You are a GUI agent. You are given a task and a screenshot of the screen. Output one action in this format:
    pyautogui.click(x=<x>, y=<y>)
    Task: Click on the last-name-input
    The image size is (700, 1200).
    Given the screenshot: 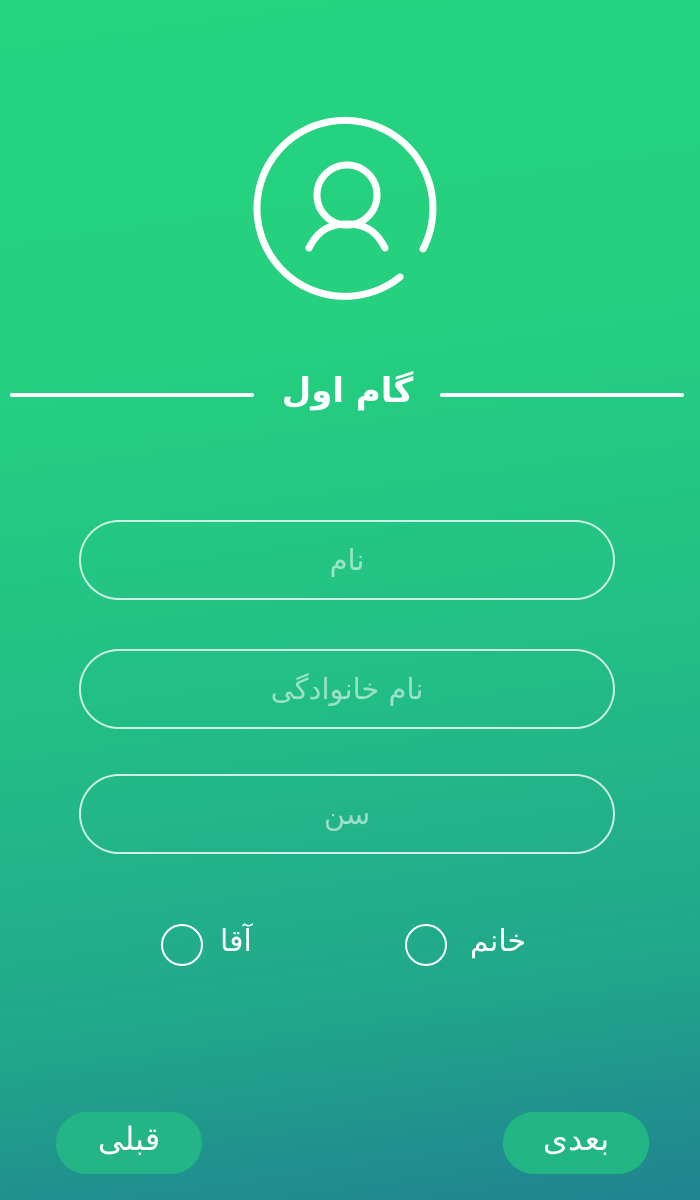 What is the action you would take?
    pyautogui.click(x=347, y=689)
    